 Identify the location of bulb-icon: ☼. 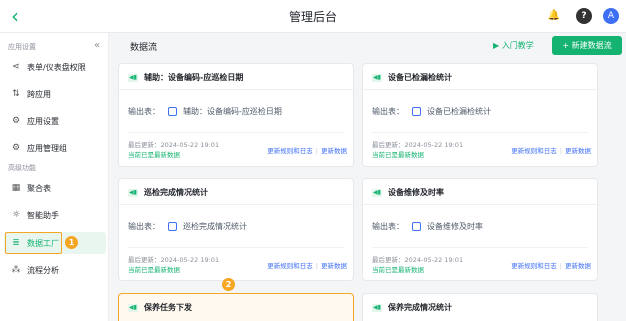
(16, 215).